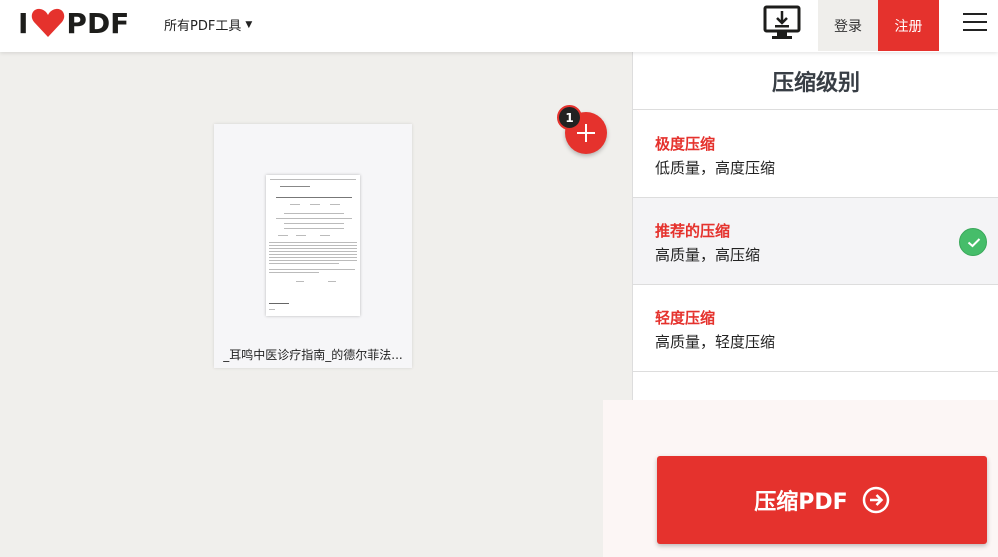  What do you see at coordinates (975, 23) in the screenshot?
I see `hamburger-menu-icon` at bounding box center [975, 23].